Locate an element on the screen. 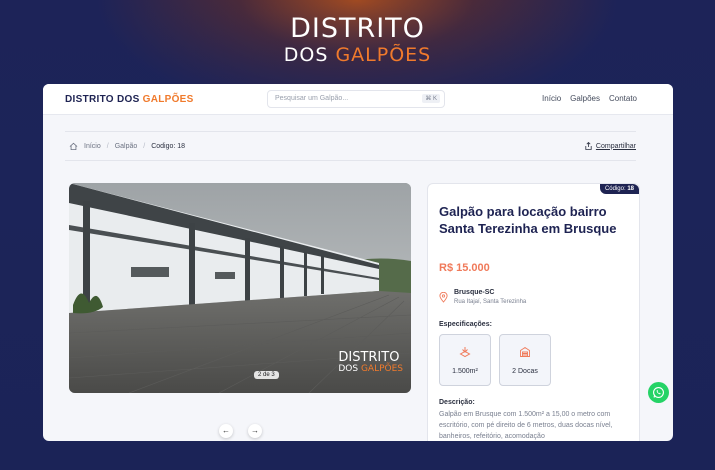  area-icon is located at coordinates (465, 352).